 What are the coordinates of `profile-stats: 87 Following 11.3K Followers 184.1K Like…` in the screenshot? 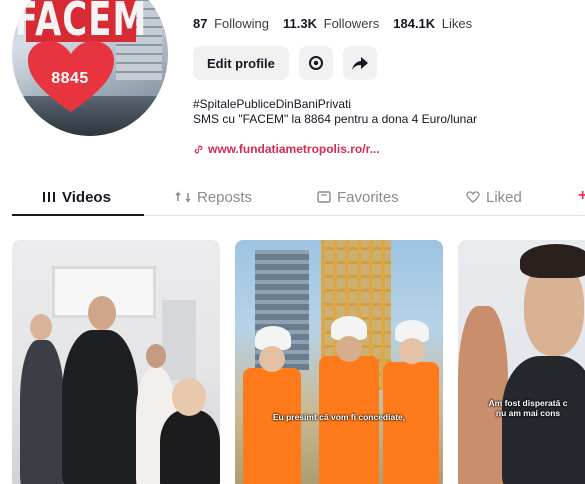 It's located at (332, 23).